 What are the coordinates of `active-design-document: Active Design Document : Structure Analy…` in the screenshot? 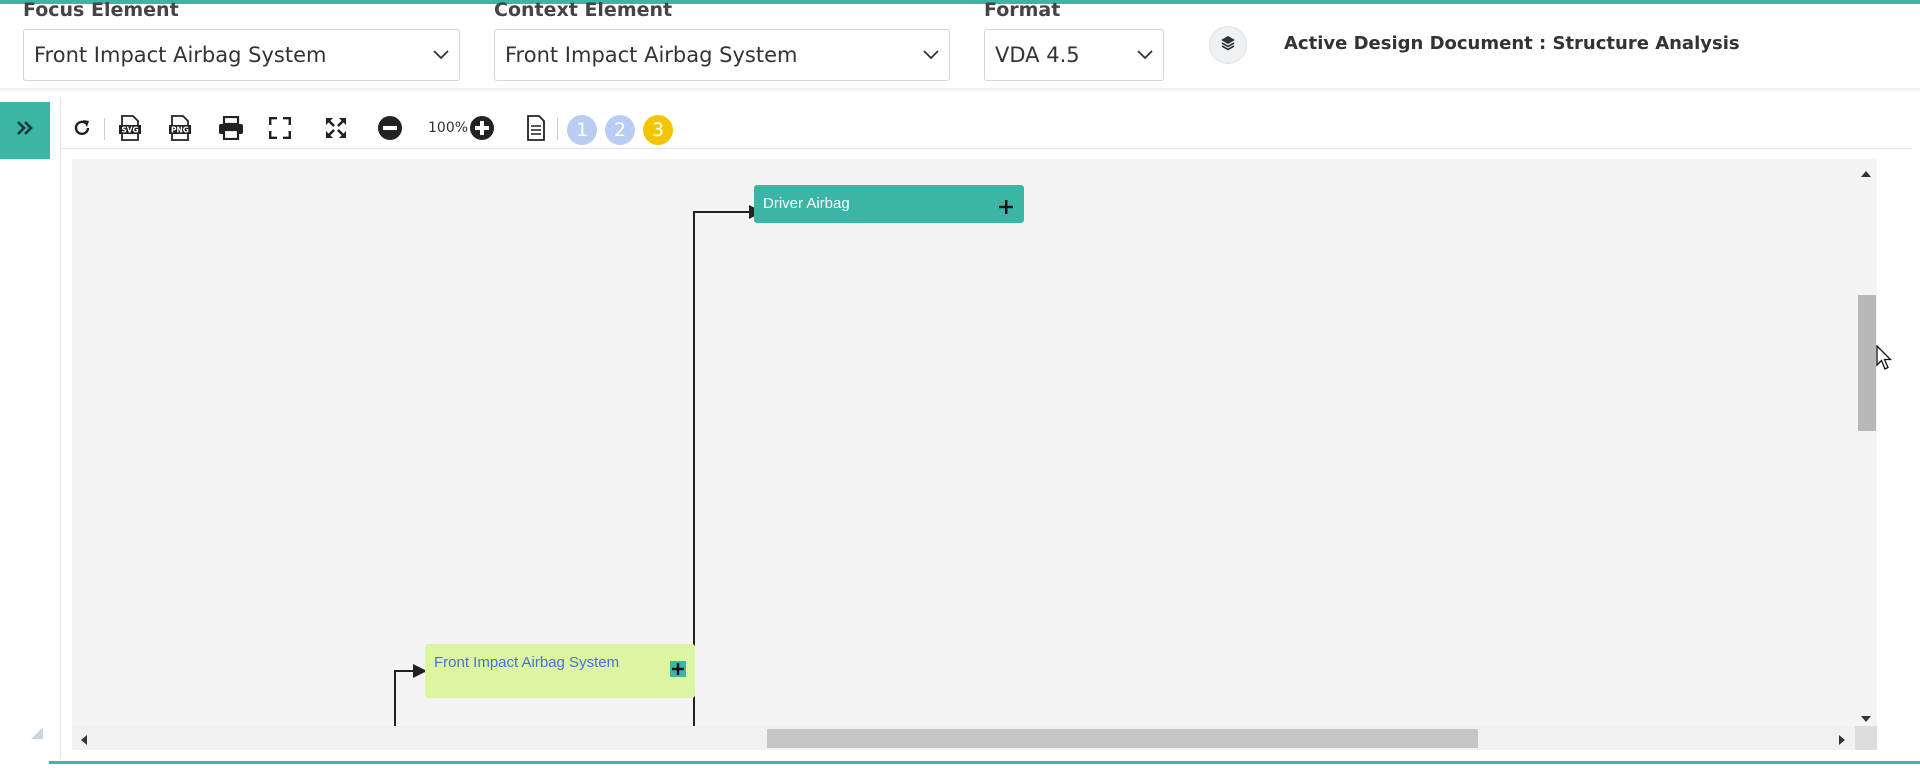 It's located at (1512, 43).